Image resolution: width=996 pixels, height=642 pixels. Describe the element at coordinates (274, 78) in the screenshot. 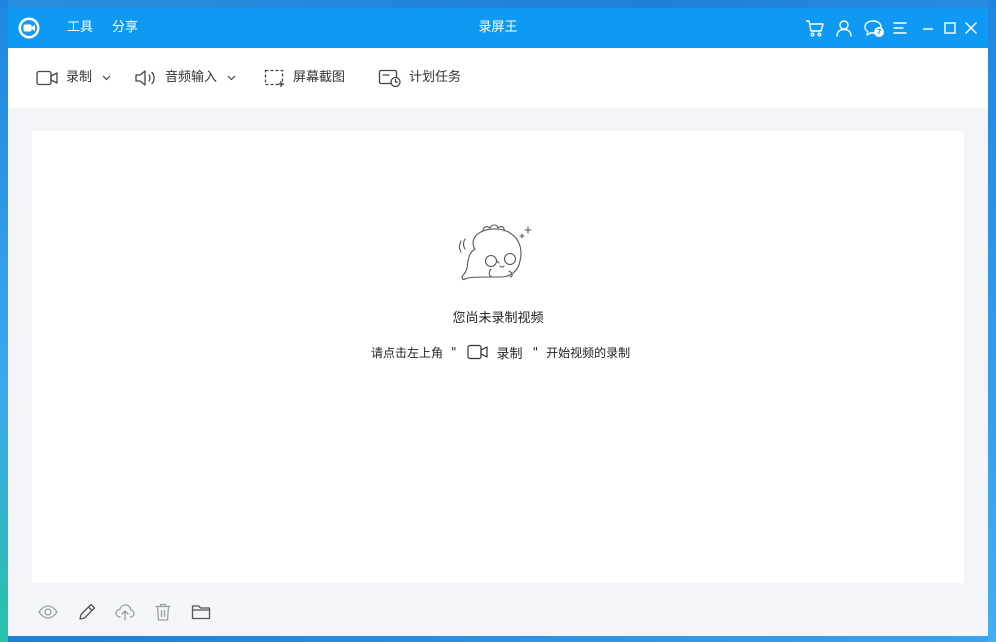

I see `crop-region-icon` at that location.